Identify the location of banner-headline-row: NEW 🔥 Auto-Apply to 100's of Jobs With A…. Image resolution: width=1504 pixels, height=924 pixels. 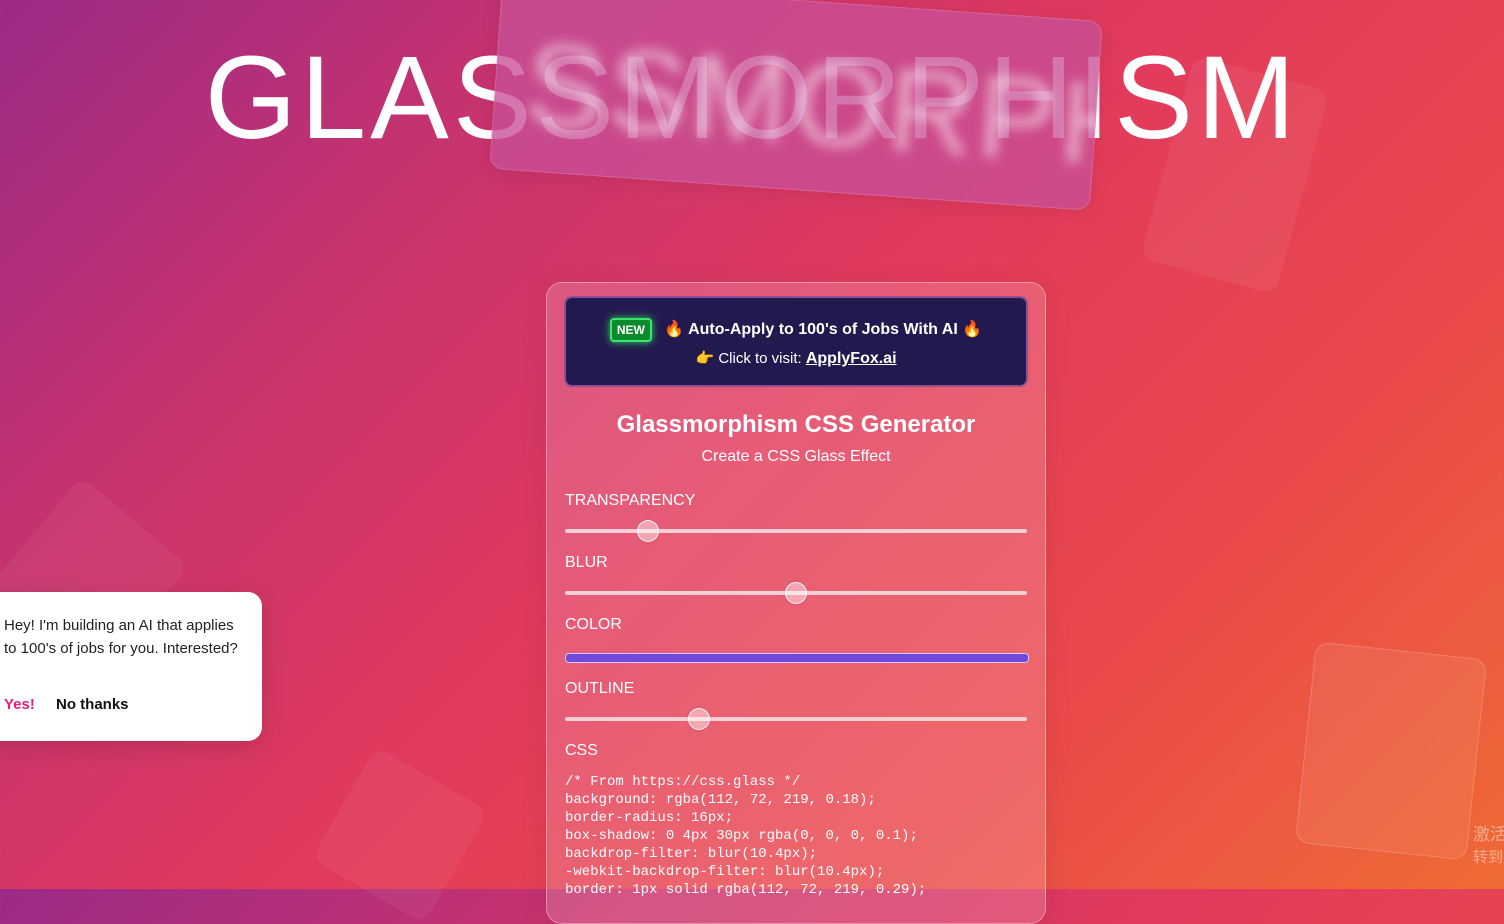
(796, 330).